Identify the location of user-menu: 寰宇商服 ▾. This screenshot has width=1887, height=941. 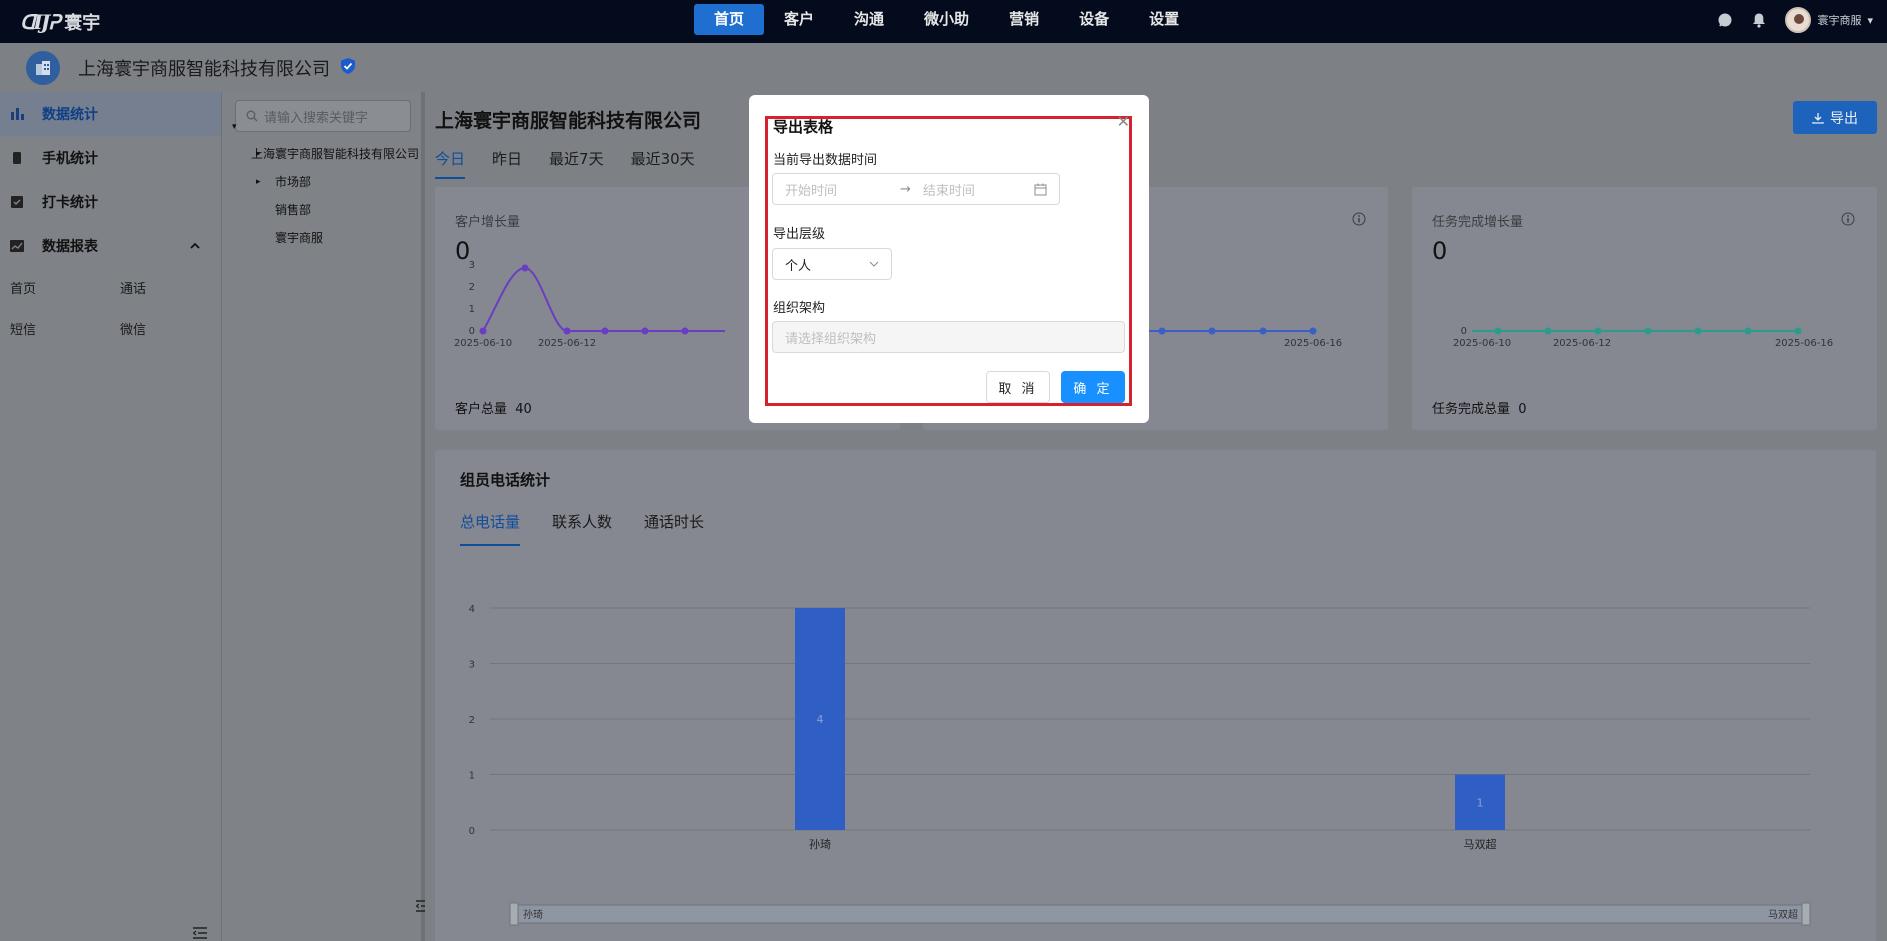
(1829, 20).